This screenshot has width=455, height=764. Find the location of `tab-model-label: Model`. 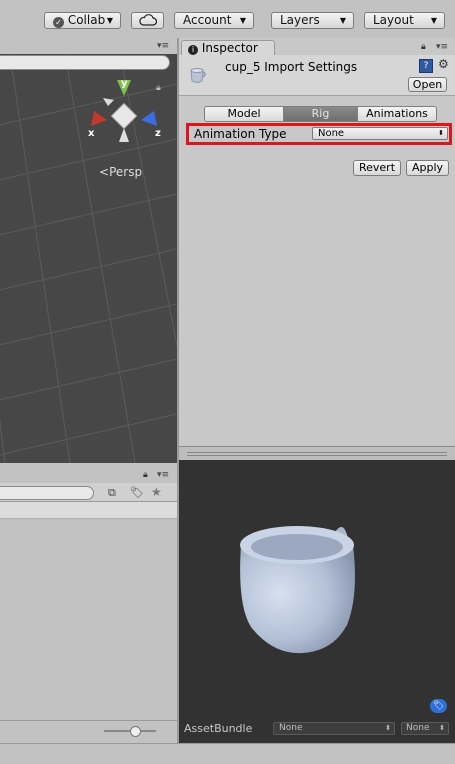

tab-model-label: Model is located at coordinates (244, 113).